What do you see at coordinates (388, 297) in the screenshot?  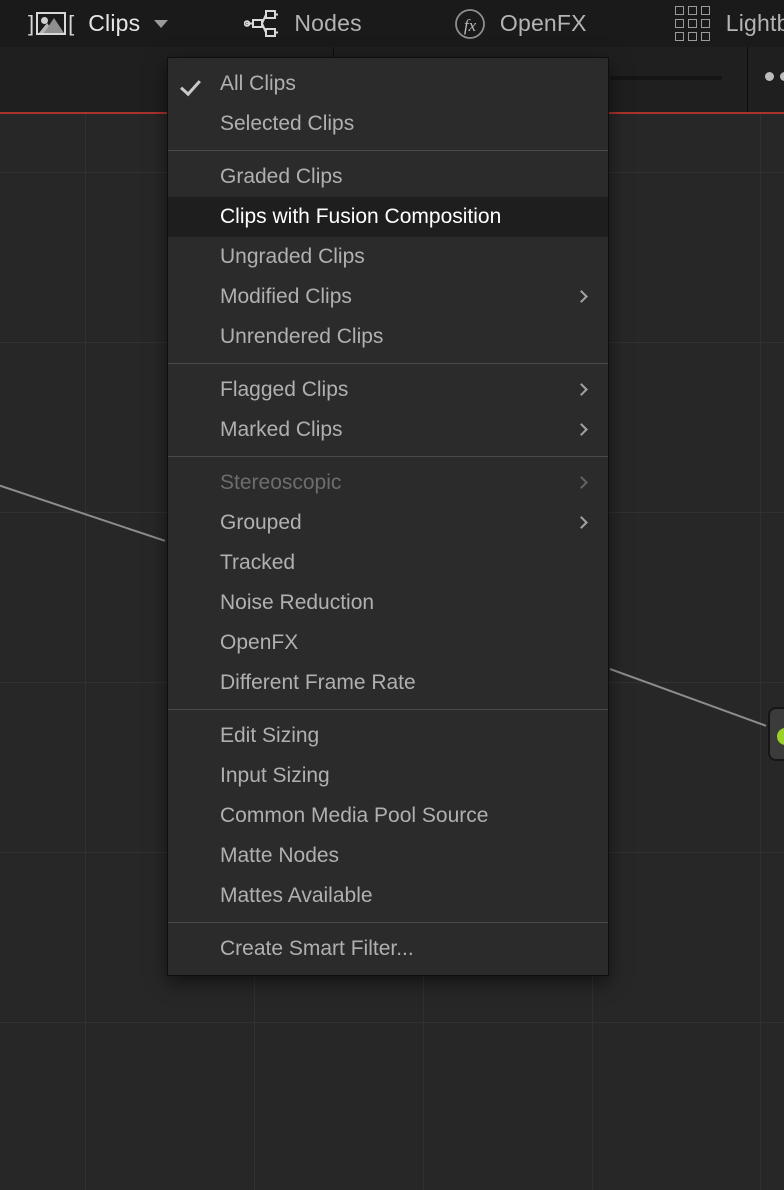 I see `menu-item-modified-clips: Modified Clips` at bounding box center [388, 297].